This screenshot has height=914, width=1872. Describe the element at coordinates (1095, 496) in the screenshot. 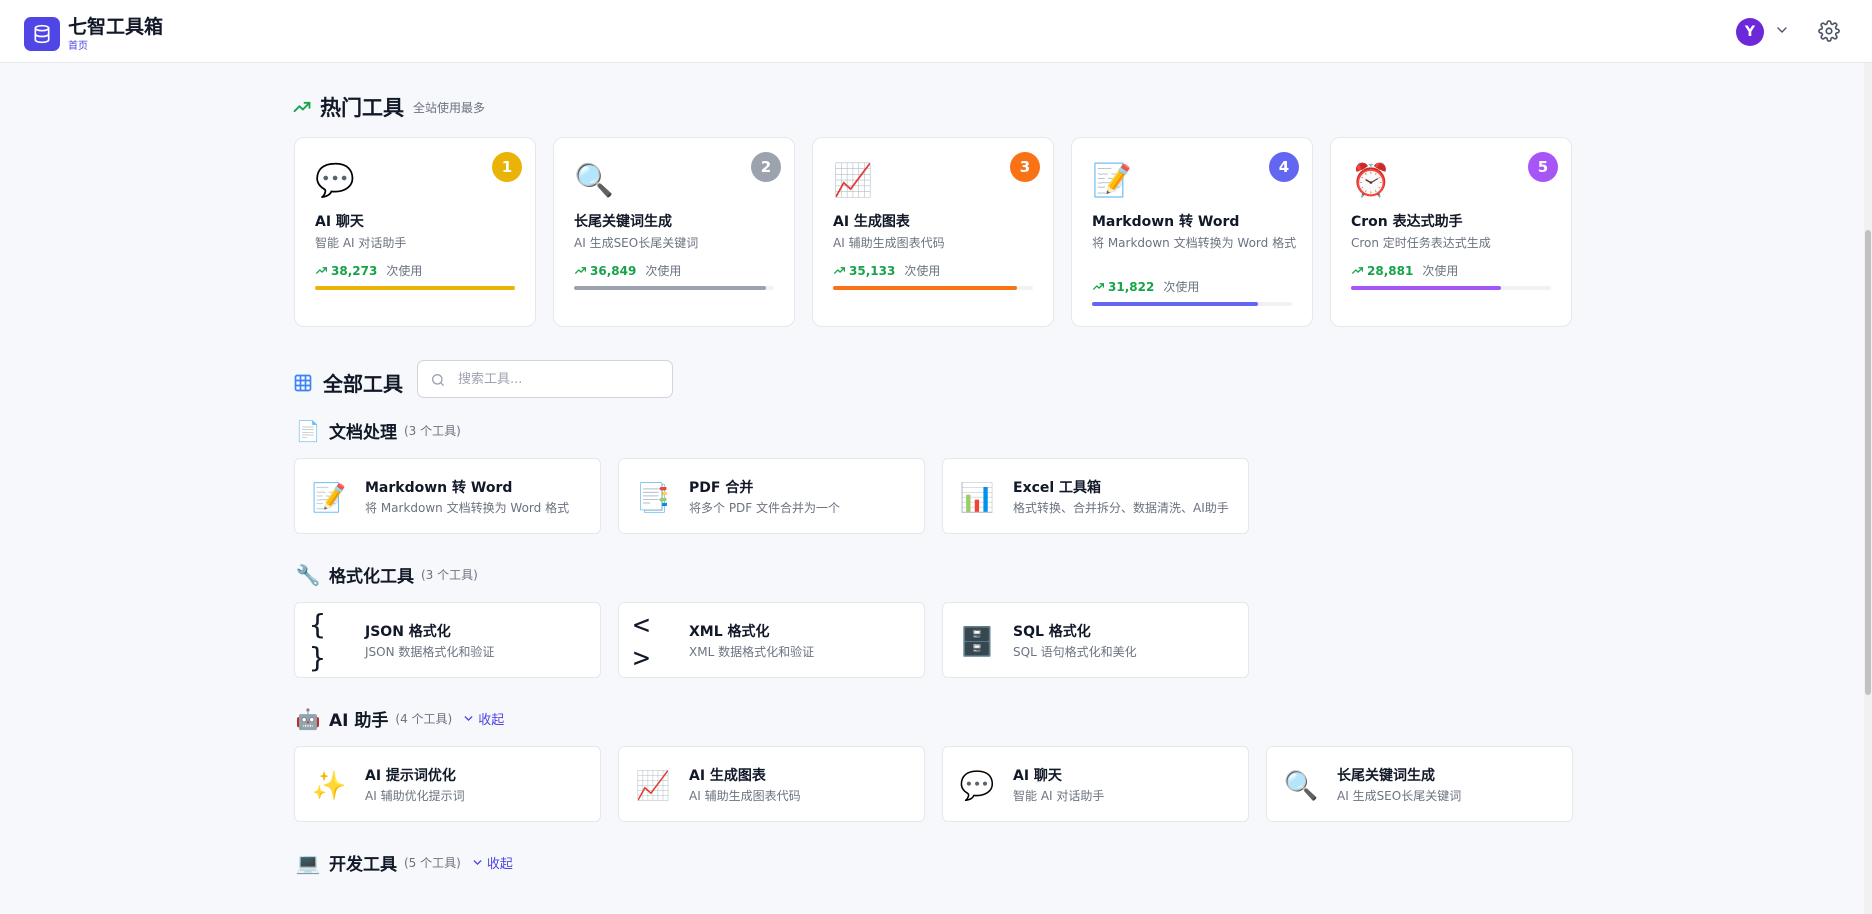

I see `tool-card: 📊 Excel 工具箱 格式转换、合并拆分、数据清洗、AI助手` at that location.